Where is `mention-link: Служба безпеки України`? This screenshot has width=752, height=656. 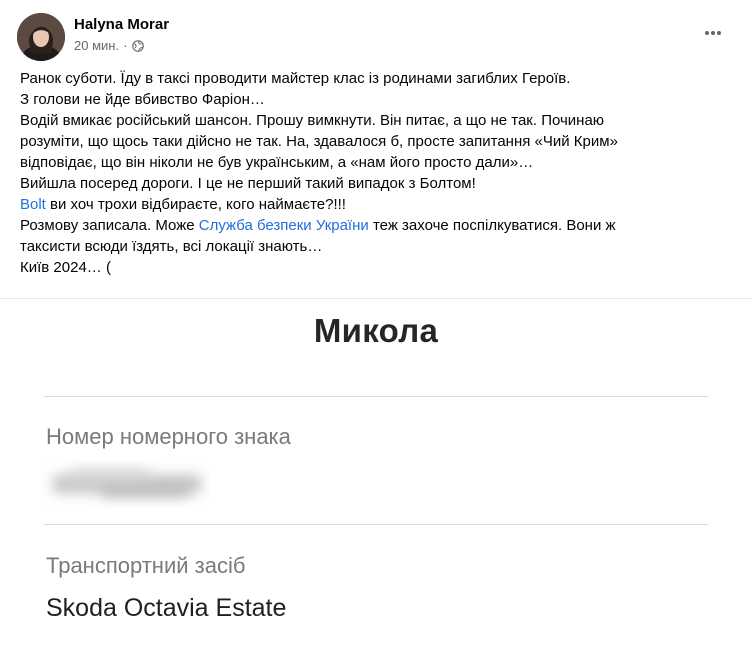 mention-link: Служба безпеки України is located at coordinates (284, 225).